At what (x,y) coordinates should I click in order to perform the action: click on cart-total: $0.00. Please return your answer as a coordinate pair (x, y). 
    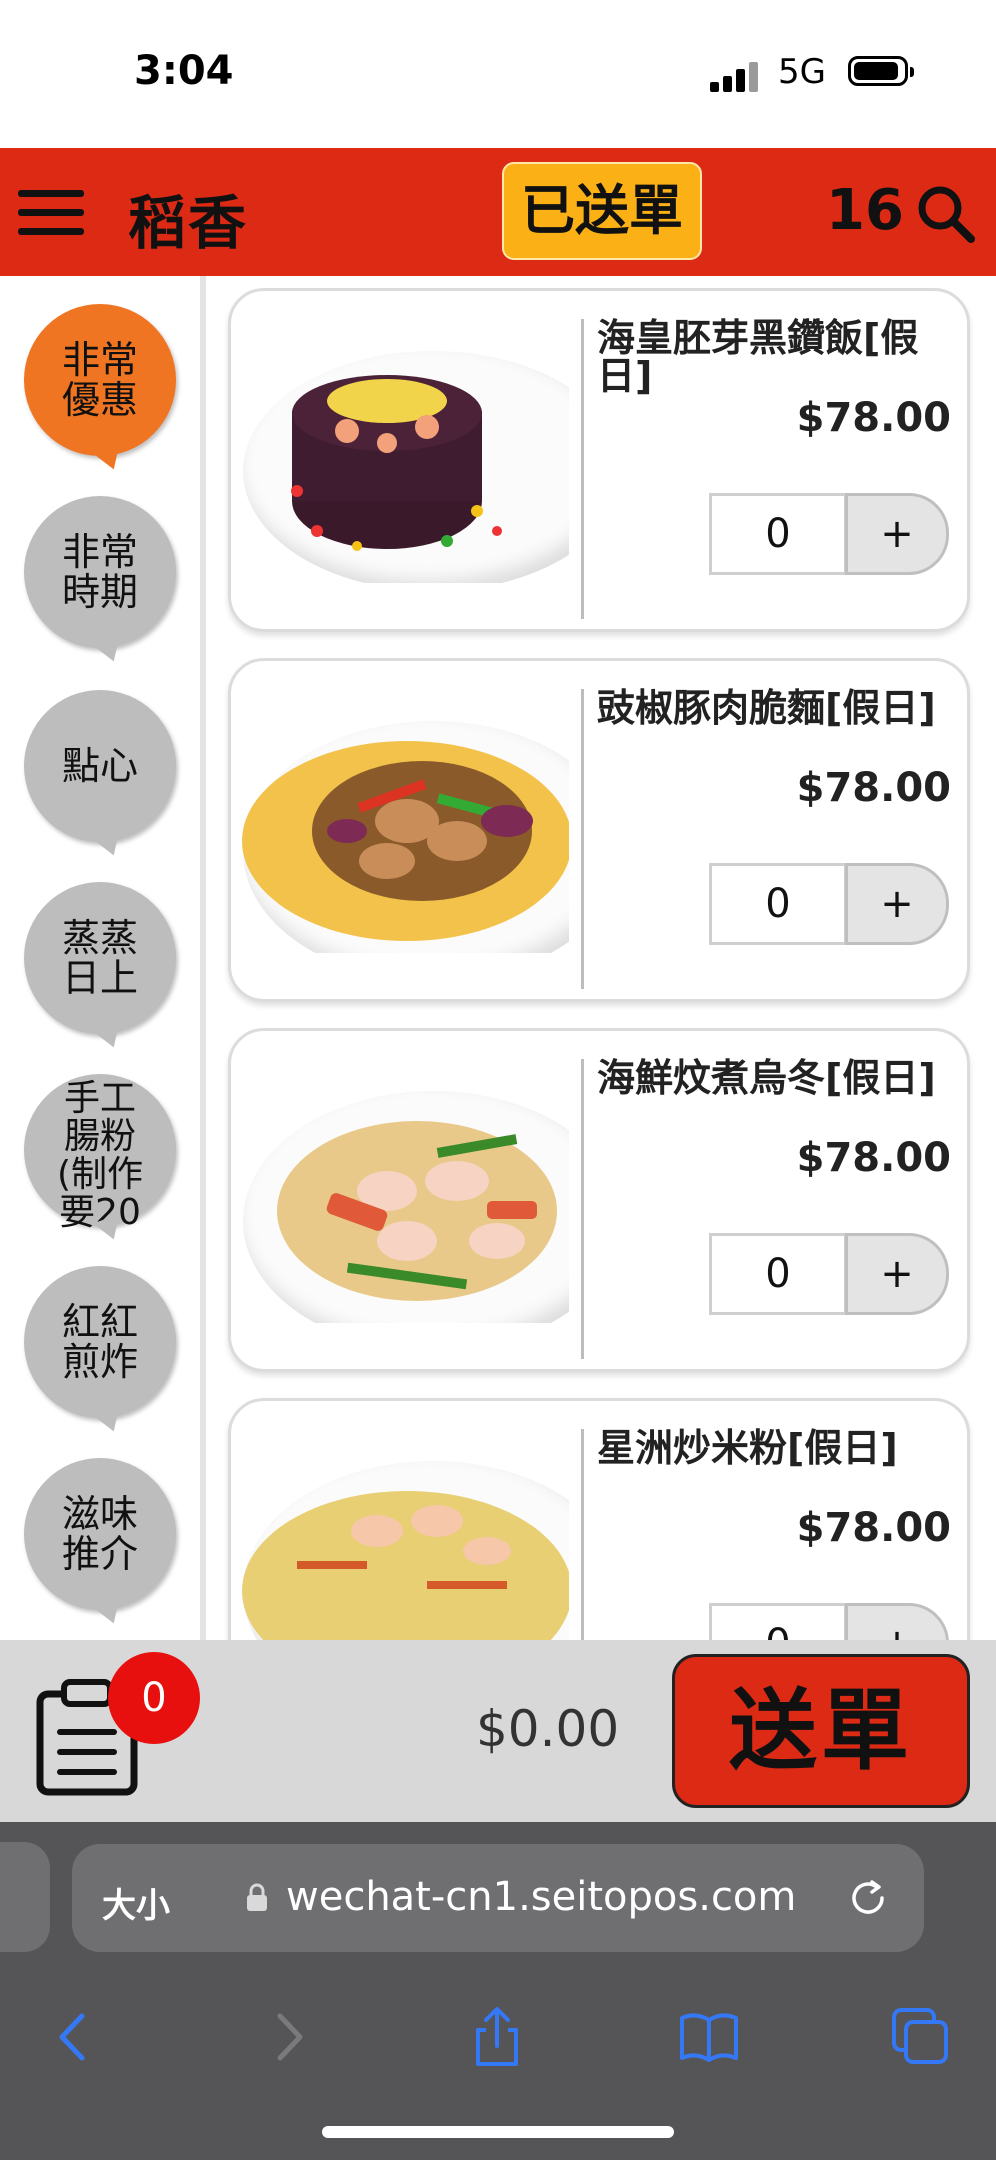
    Looking at the image, I should click on (548, 1729).